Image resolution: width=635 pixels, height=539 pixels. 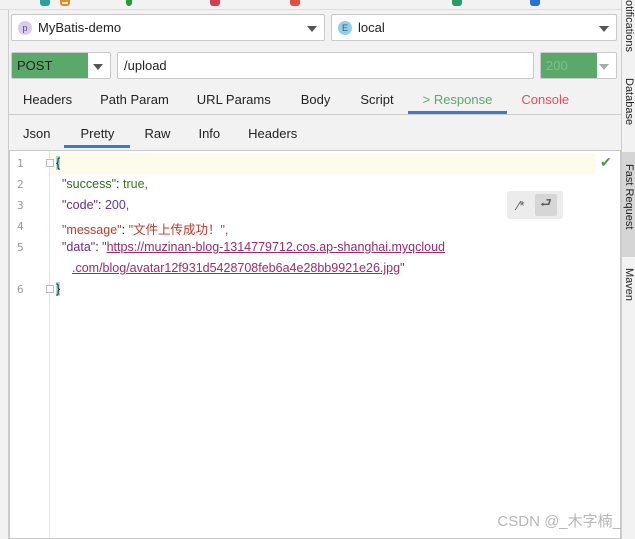 What do you see at coordinates (628, 204) in the screenshot?
I see `tool-fast-request: Fast Request` at bounding box center [628, 204].